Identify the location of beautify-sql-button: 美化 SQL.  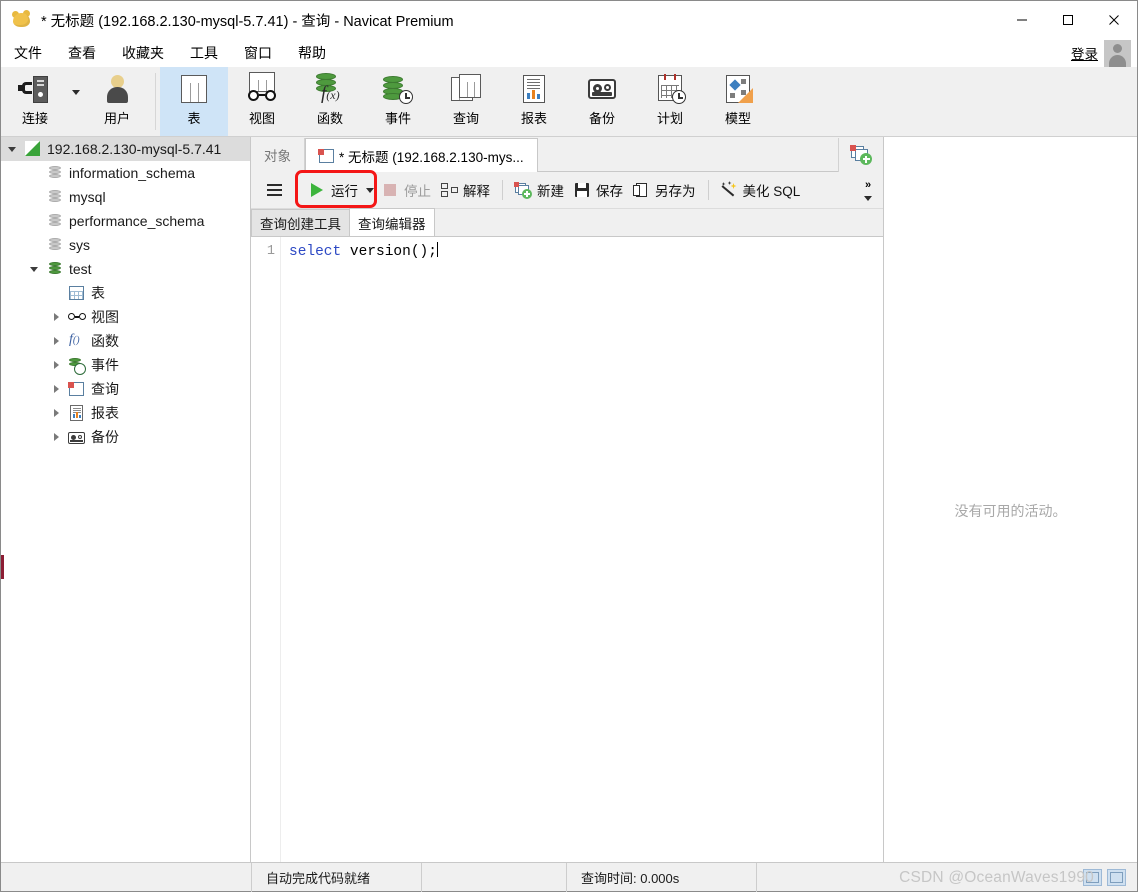
(761, 190).